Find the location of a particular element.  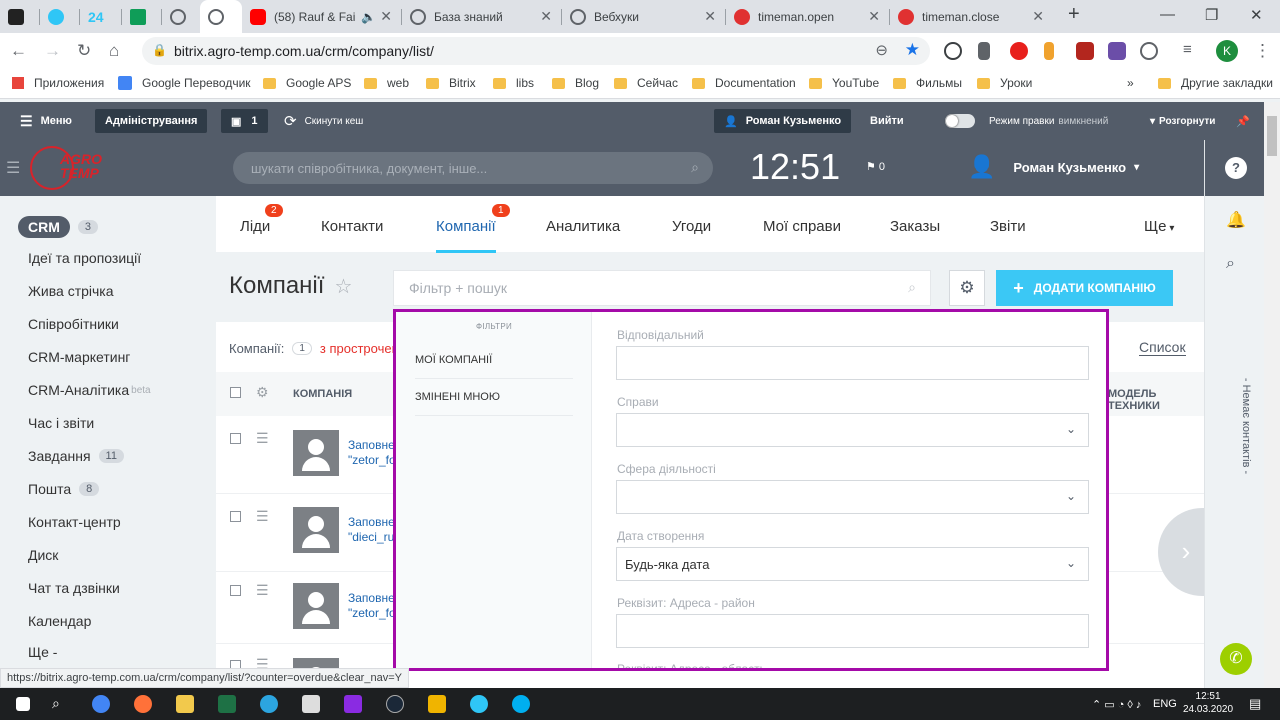

bookmark-item: web is located at coordinates (386, 83).